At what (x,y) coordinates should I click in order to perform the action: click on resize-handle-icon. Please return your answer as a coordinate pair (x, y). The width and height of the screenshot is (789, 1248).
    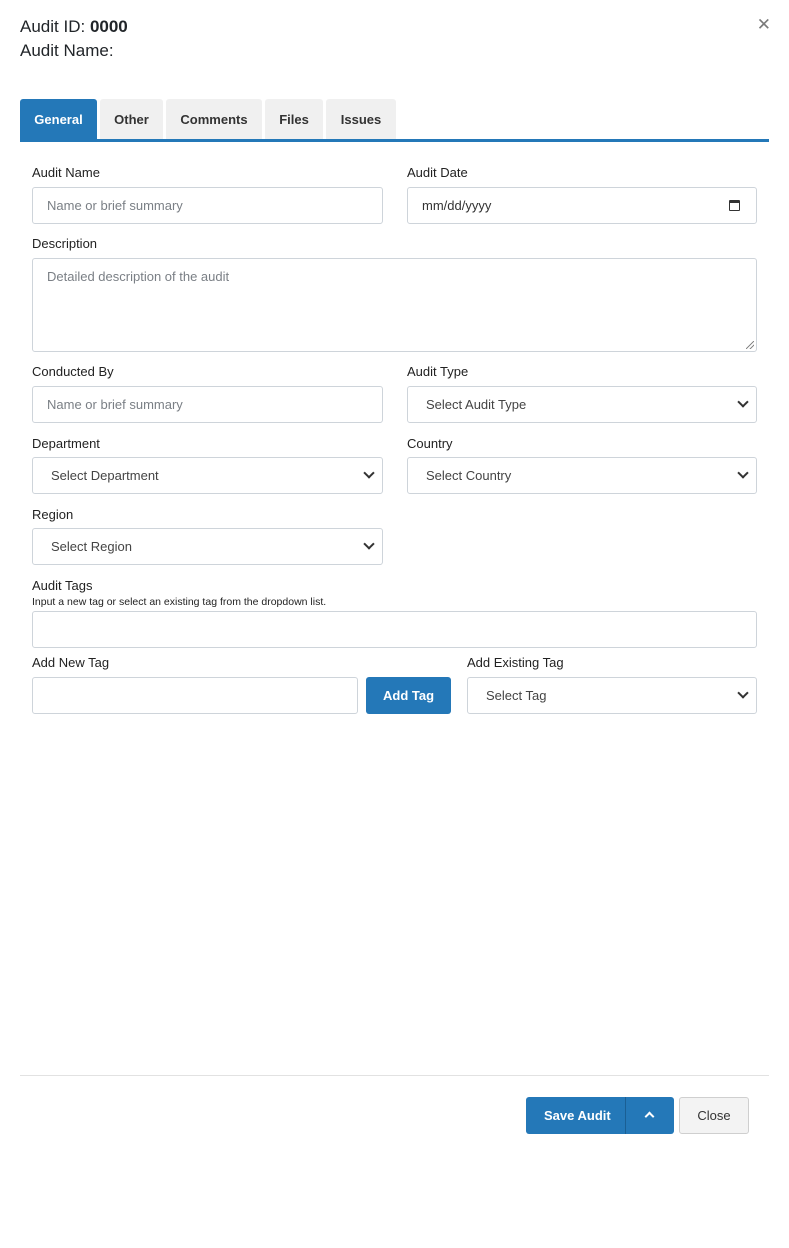
    Looking at the image, I should click on (750, 345).